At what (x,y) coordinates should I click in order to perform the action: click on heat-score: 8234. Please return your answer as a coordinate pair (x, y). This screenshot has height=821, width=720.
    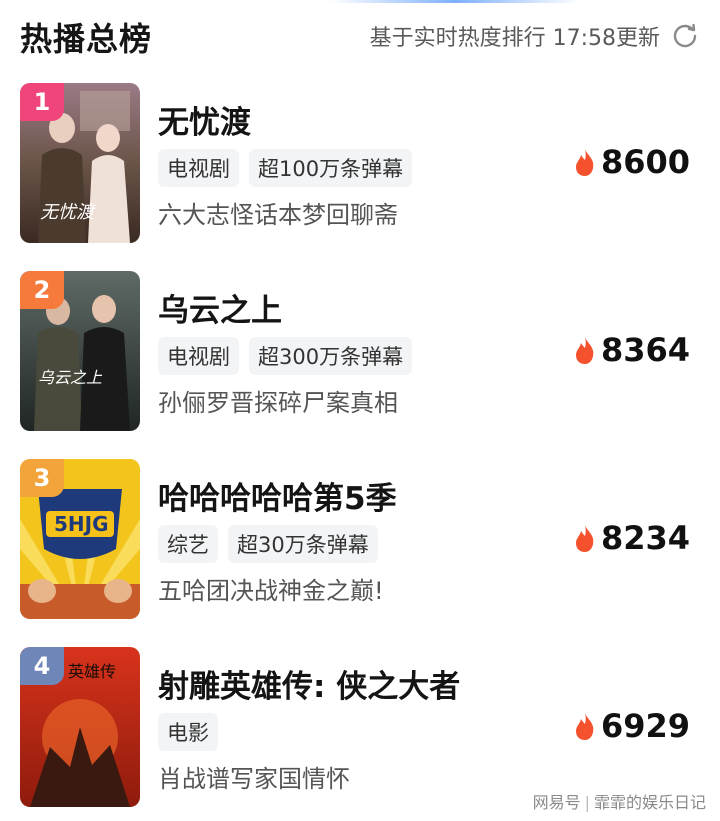
    Looking at the image, I should click on (631, 538).